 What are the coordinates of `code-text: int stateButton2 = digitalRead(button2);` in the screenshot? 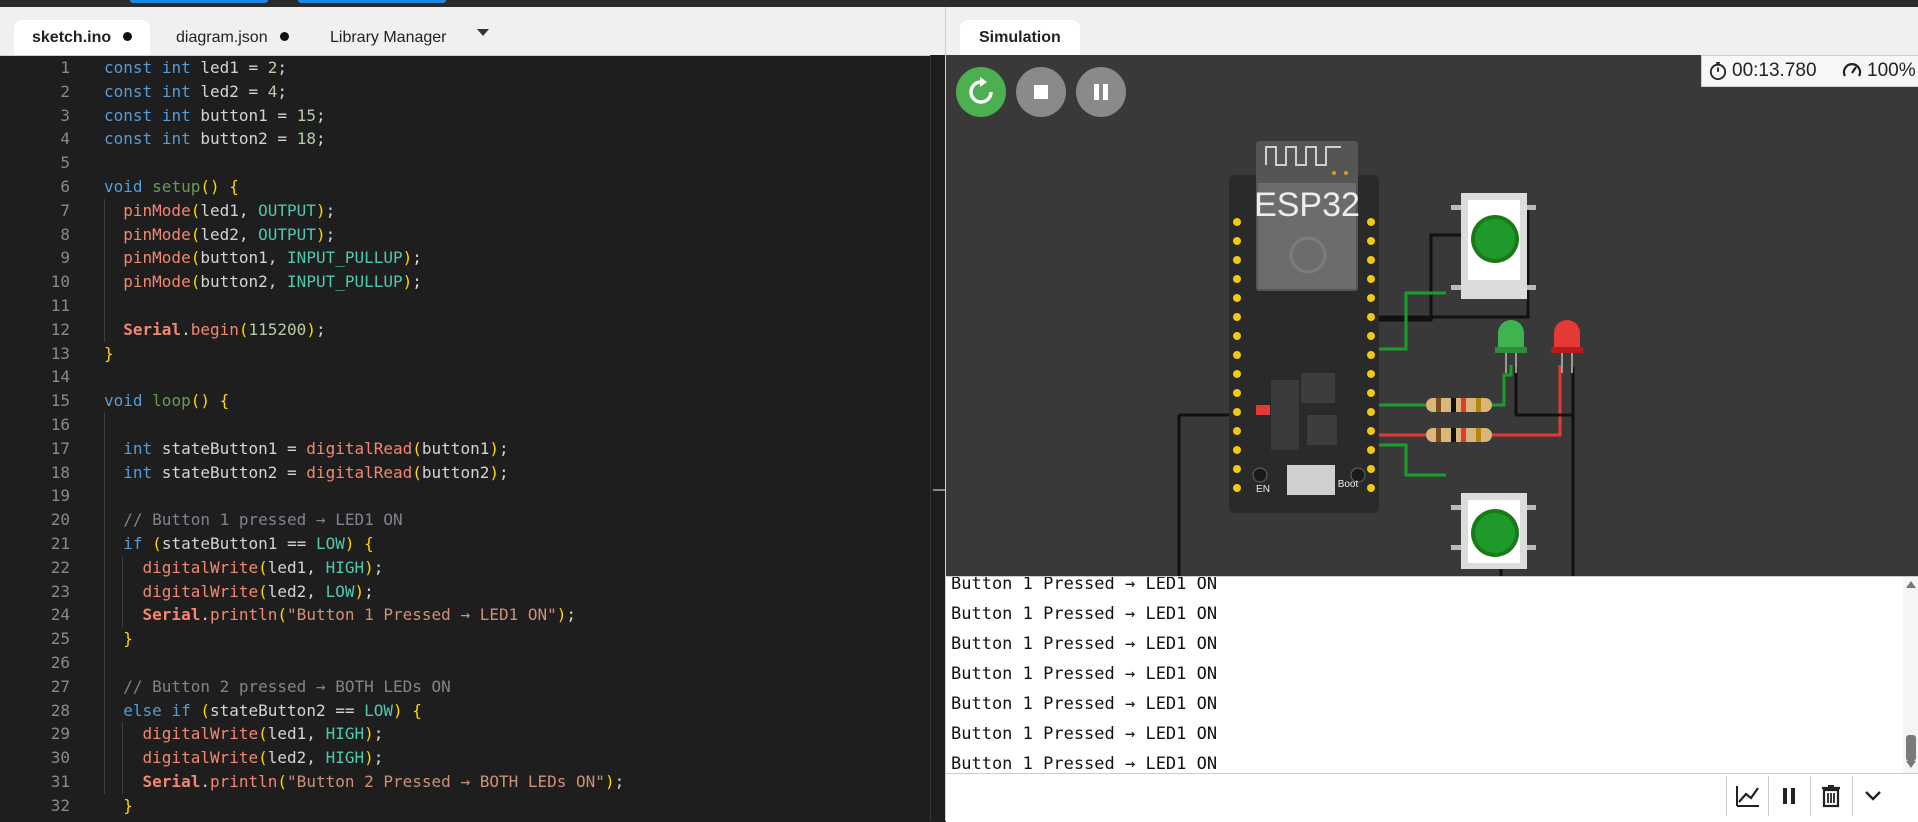 It's located at (316, 472).